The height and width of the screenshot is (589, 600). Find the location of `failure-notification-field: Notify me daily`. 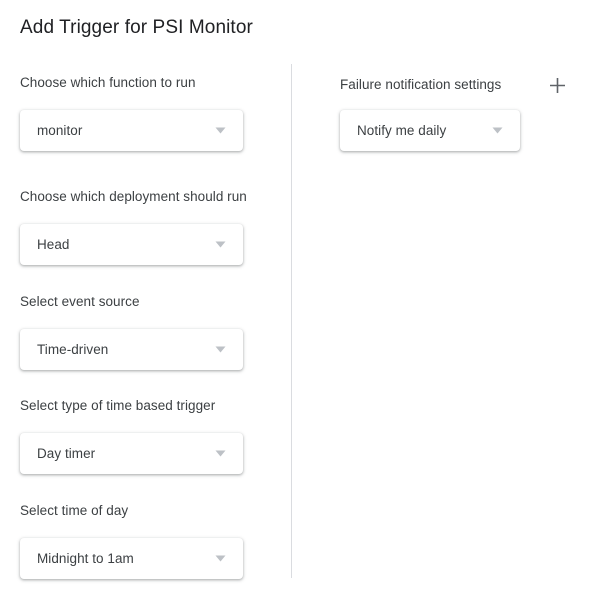

failure-notification-field: Notify me daily is located at coordinates (430, 130).